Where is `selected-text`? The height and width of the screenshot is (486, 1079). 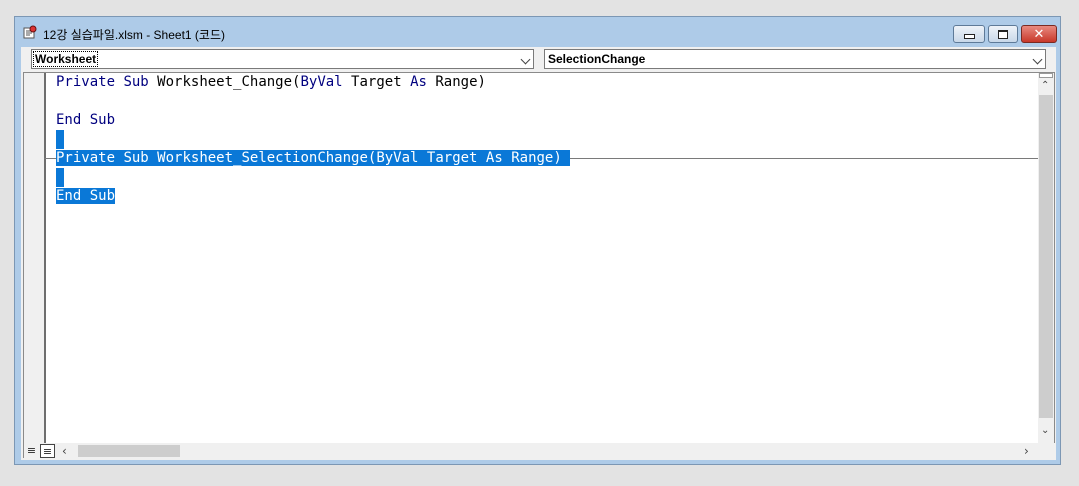 selected-text is located at coordinates (60, 177).